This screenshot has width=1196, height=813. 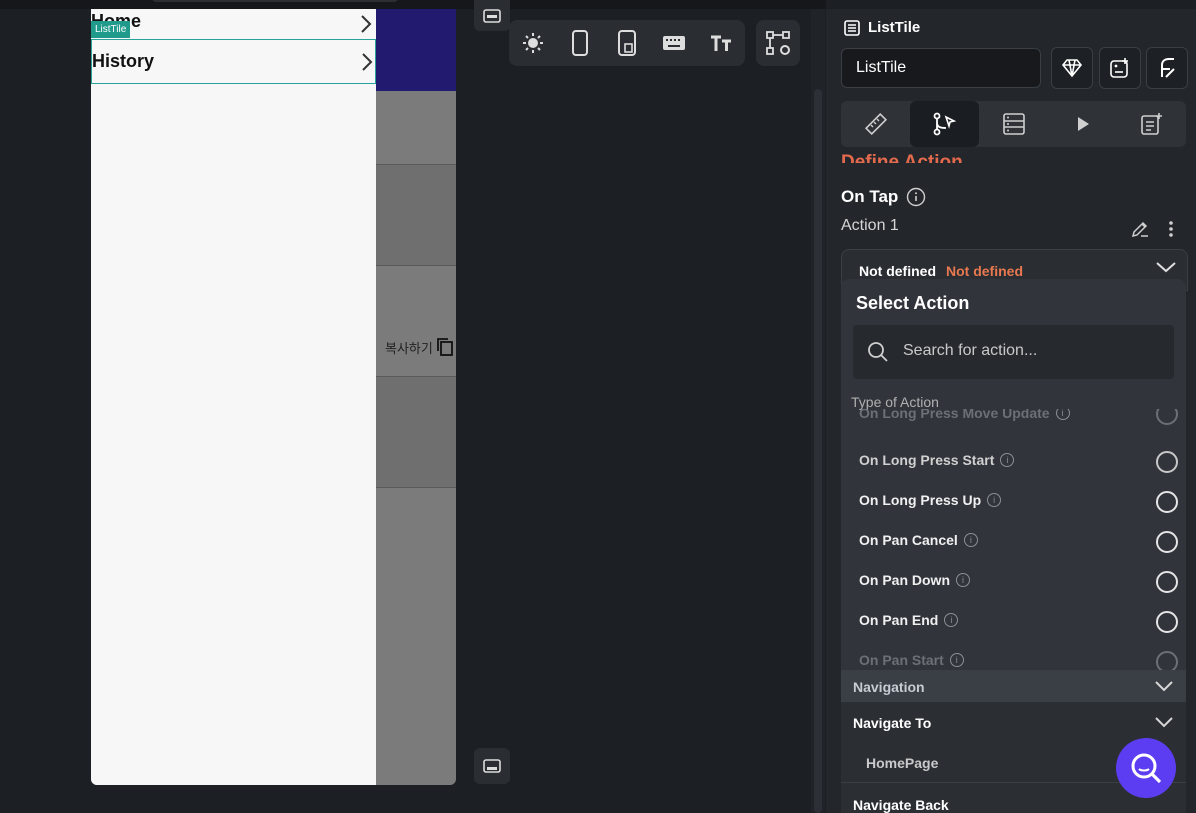 What do you see at coordinates (889, 687) in the screenshot?
I see `category-label: Navigation` at bounding box center [889, 687].